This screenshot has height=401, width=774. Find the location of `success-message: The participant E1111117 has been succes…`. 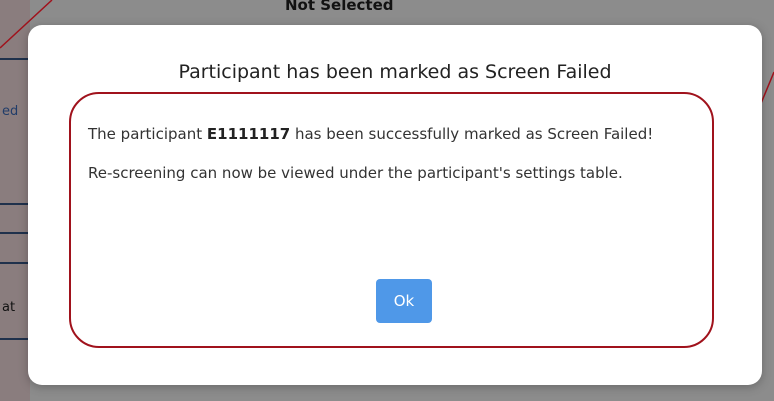

success-message: The participant E1111117 has been succes… is located at coordinates (403, 134).